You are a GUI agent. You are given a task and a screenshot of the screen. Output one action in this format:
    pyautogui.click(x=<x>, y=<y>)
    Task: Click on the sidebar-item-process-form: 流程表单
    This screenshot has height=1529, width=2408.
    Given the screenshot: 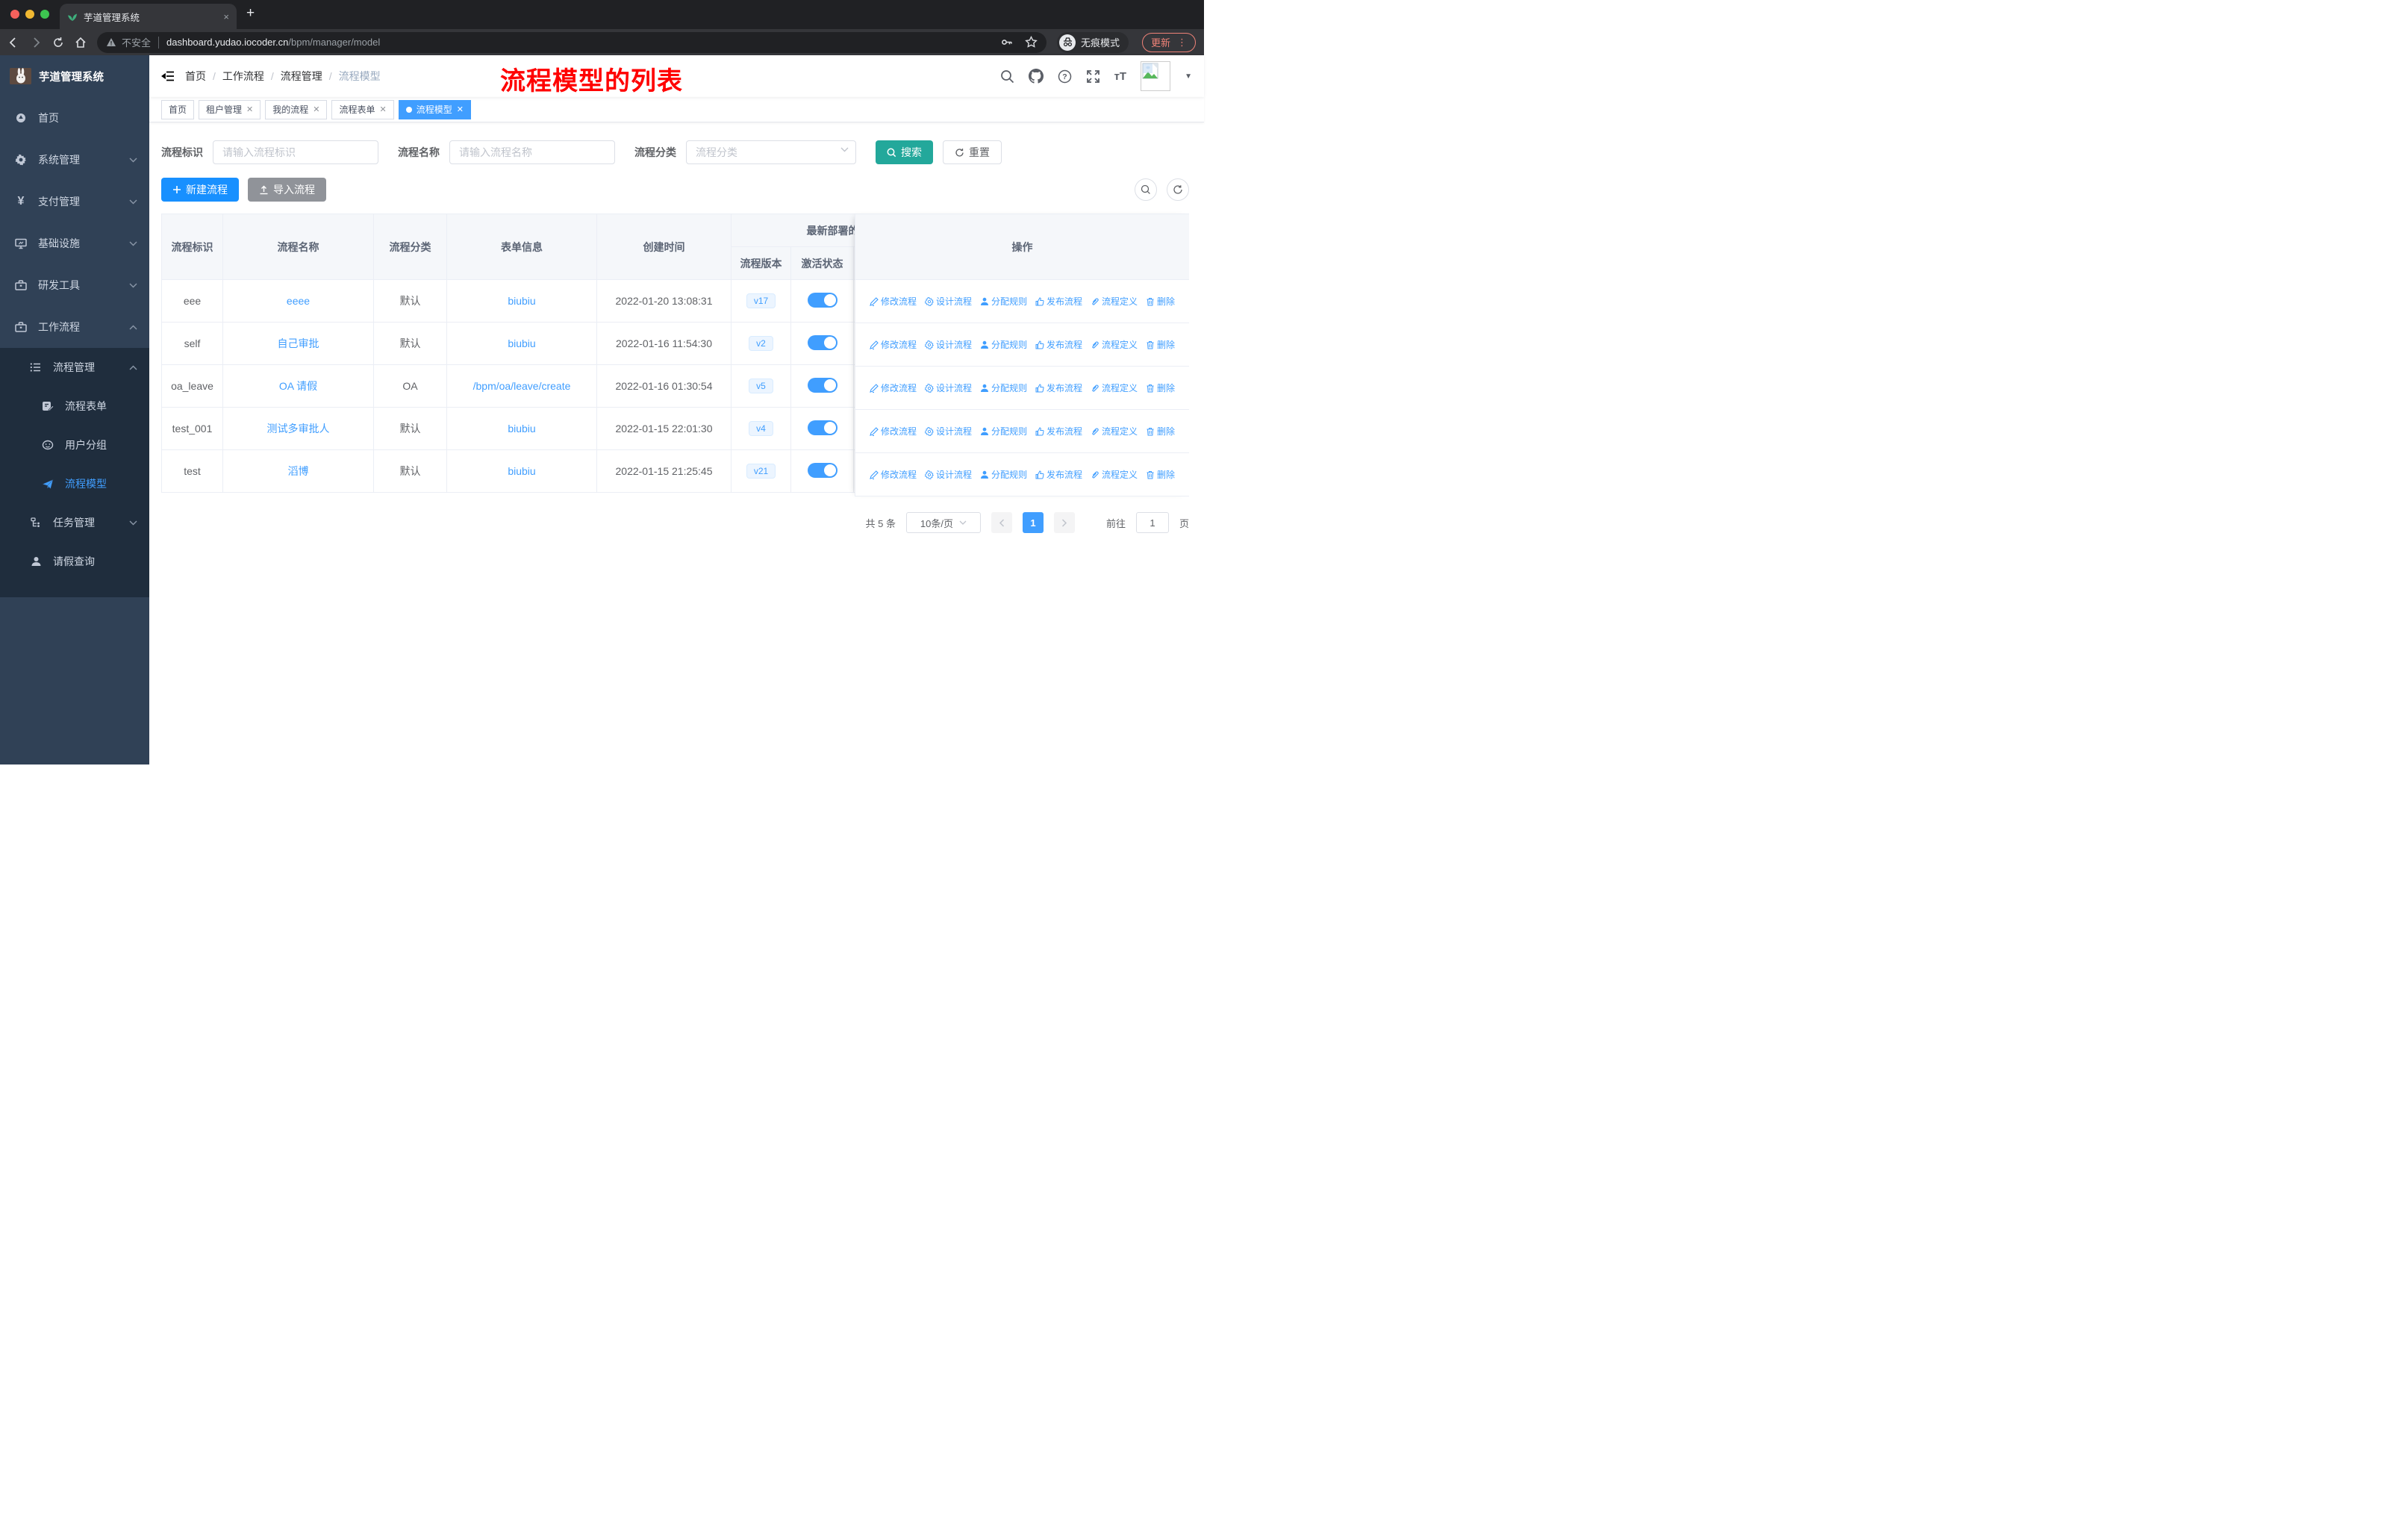 What is the action you would take?
    pyautogui.click(x=74, y=406)
    